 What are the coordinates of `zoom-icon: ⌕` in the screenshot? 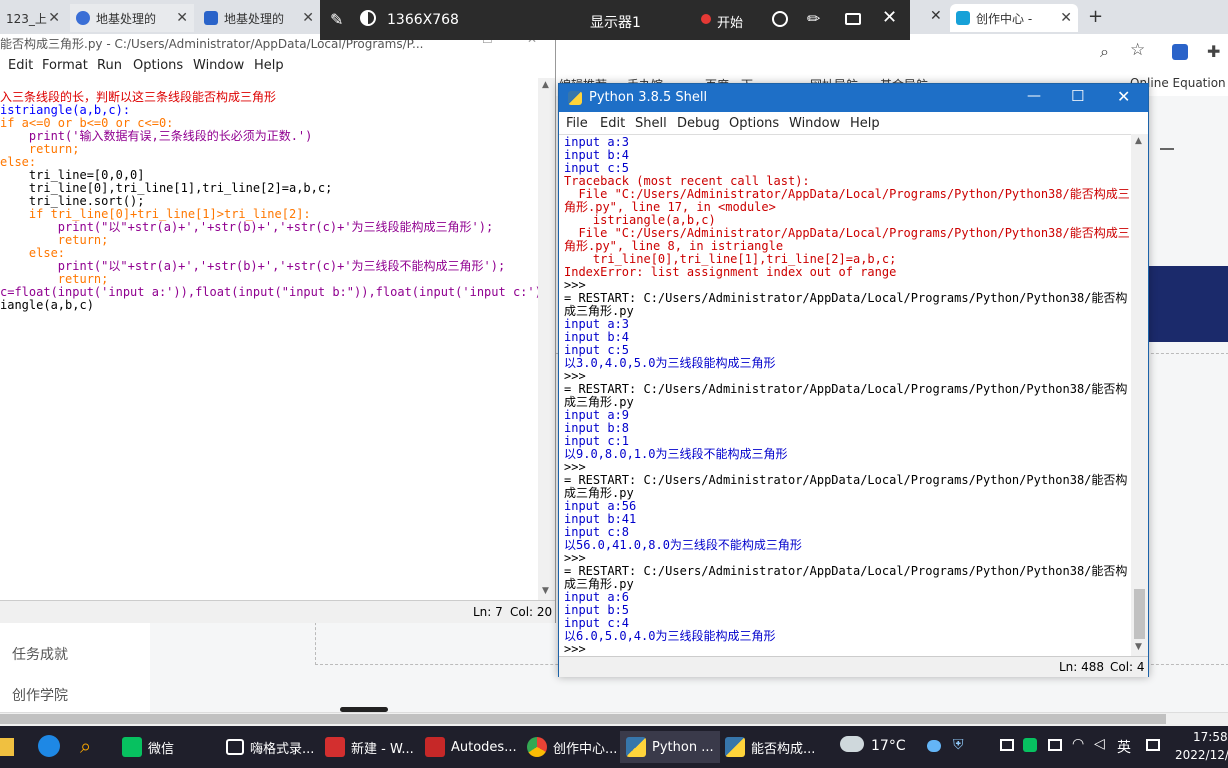 It's located at (1104, 52).